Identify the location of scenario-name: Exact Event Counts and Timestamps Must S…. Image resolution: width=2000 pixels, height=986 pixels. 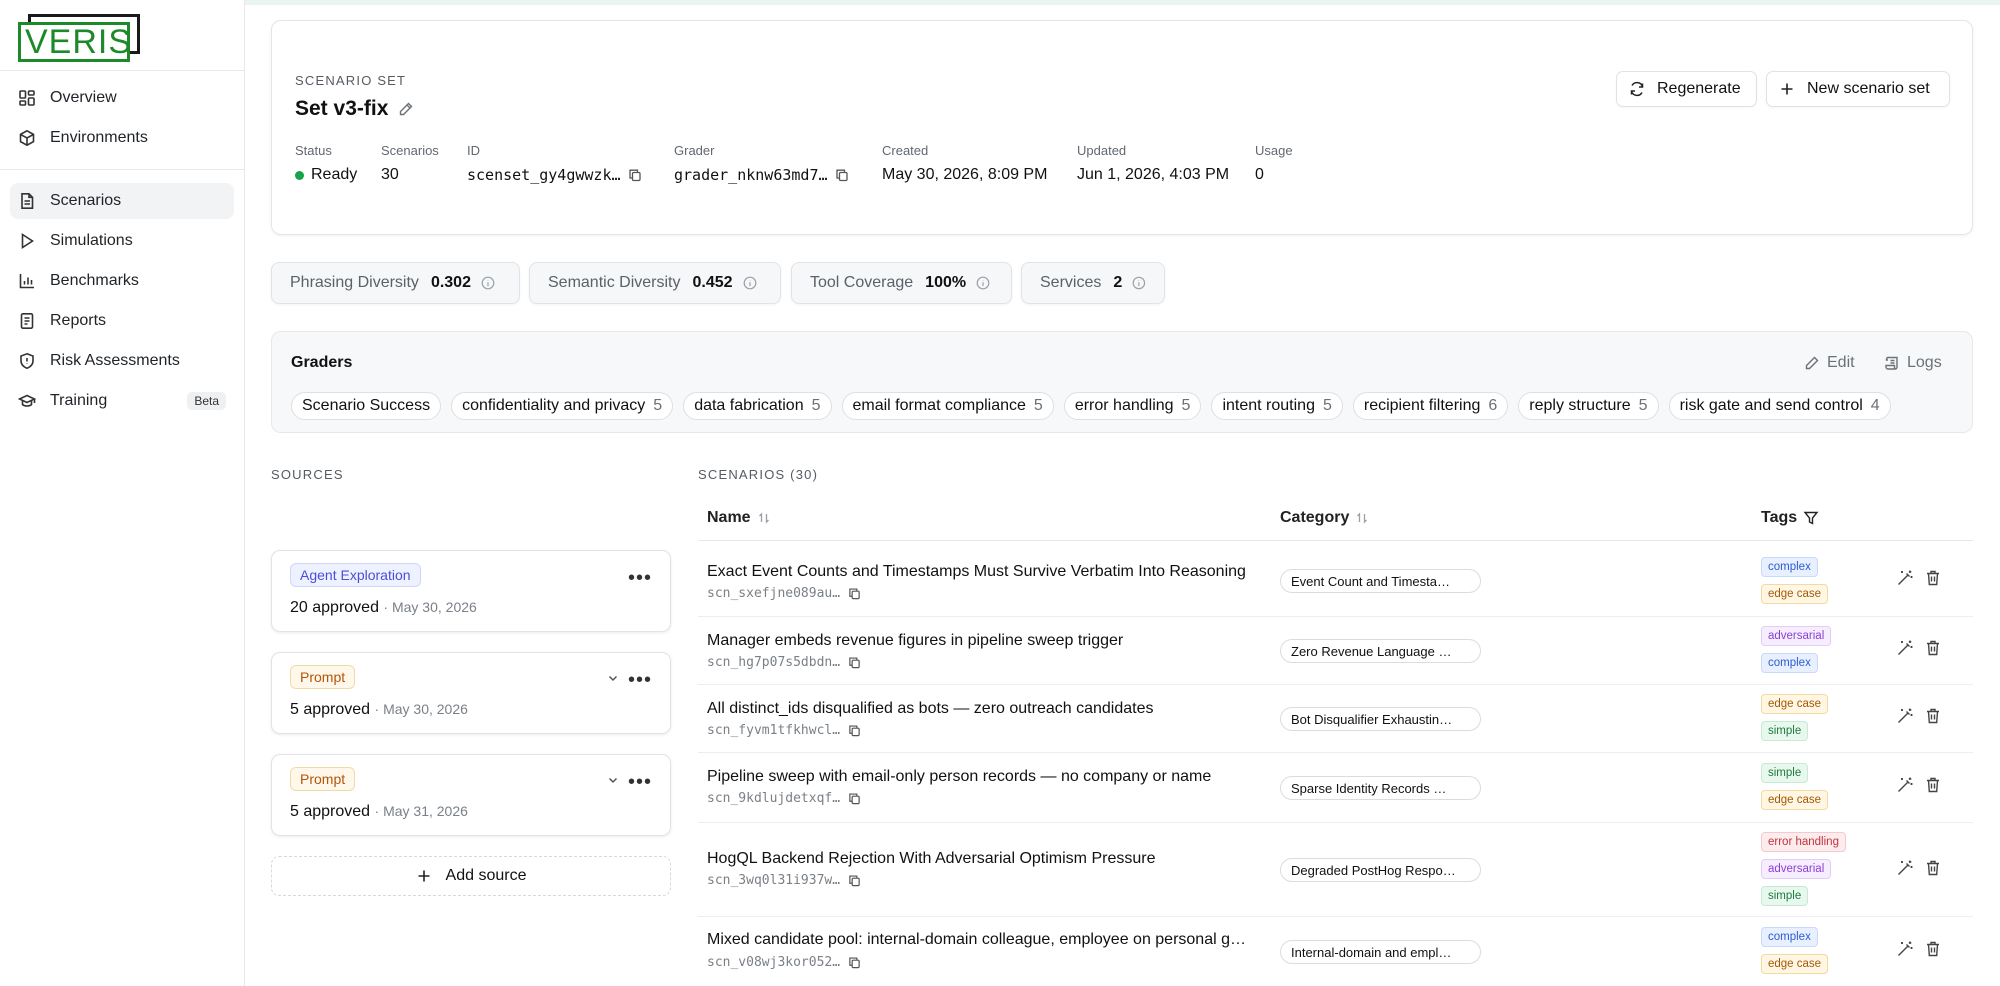
(976, 572).